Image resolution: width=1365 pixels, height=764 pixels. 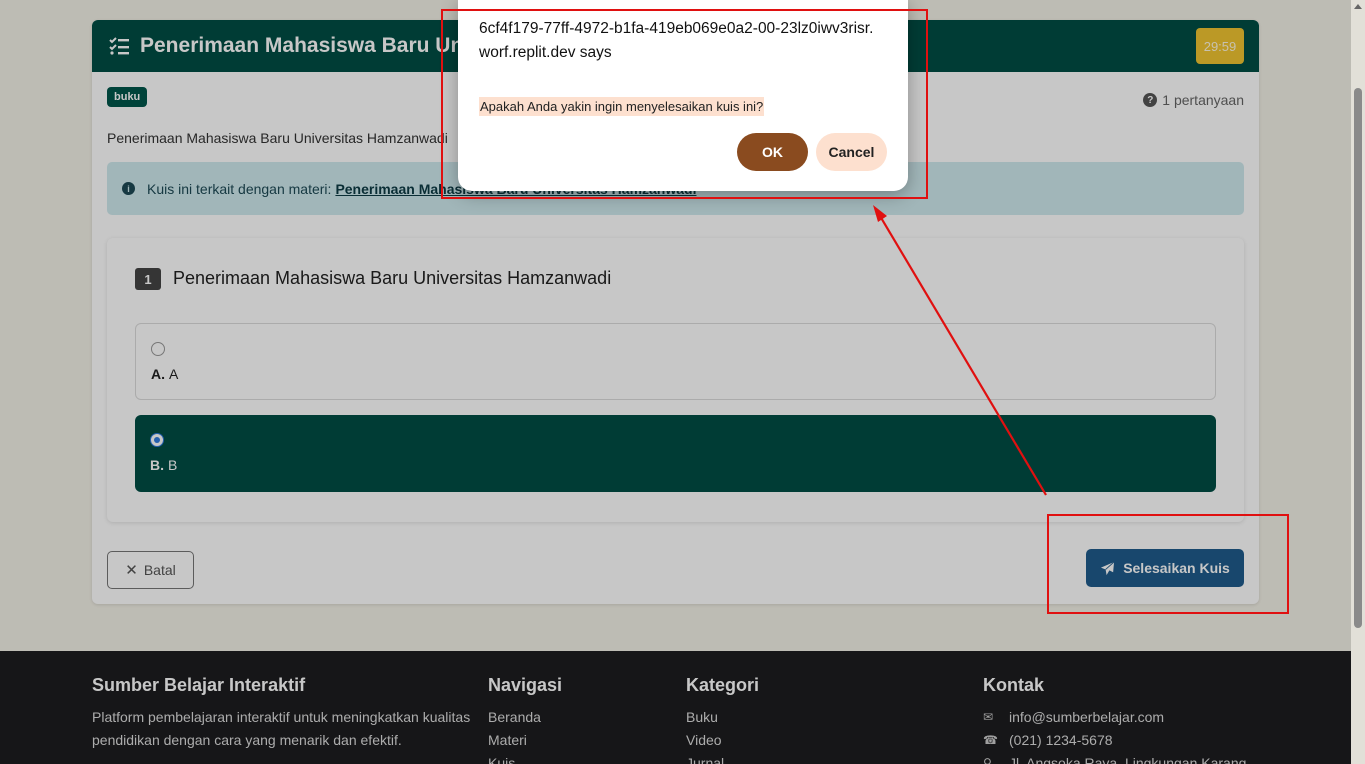 What do you see at coordinates (684, 104) in the screenshot?
I see `annotation-box-dialog` at bounding box center [684, 104].